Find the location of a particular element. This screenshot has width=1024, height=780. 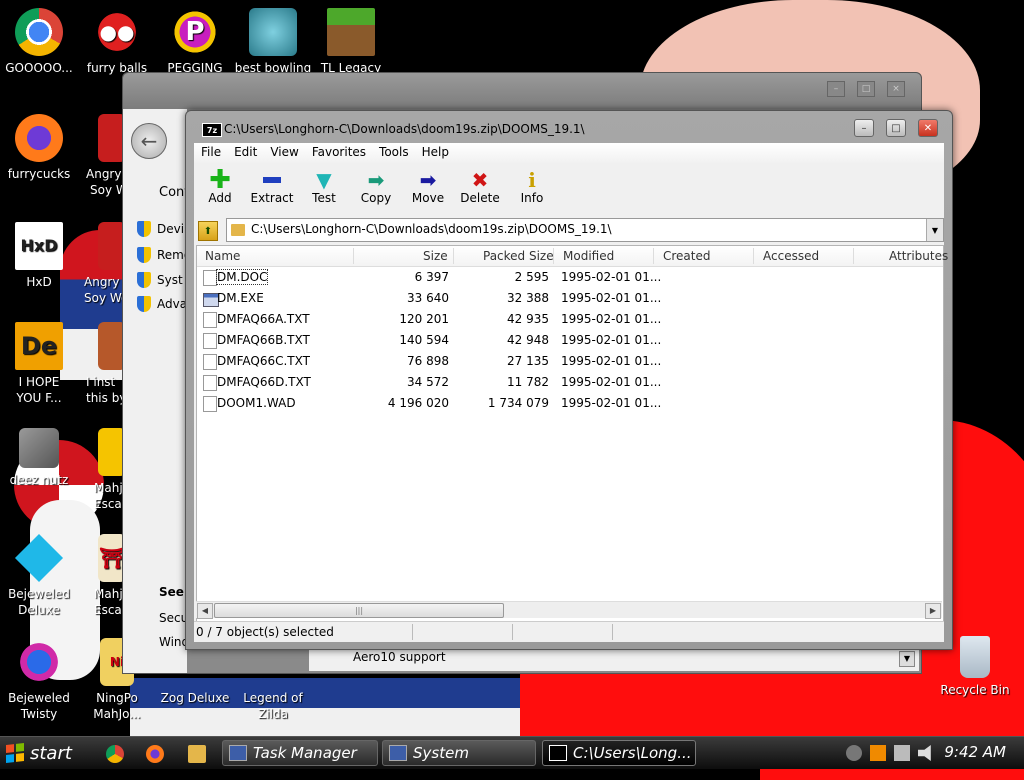

bejeweled-gem-icon is located at coordinates (39, 558).